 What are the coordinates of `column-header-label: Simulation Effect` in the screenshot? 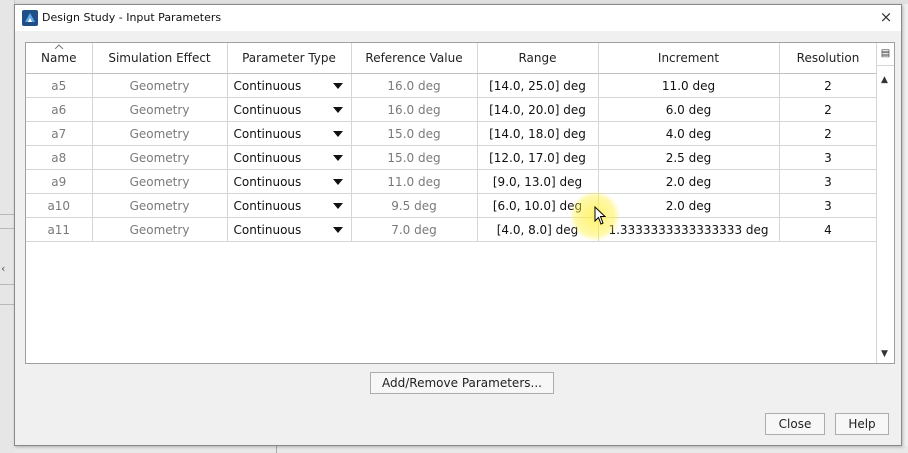 It's located at (159, 58).